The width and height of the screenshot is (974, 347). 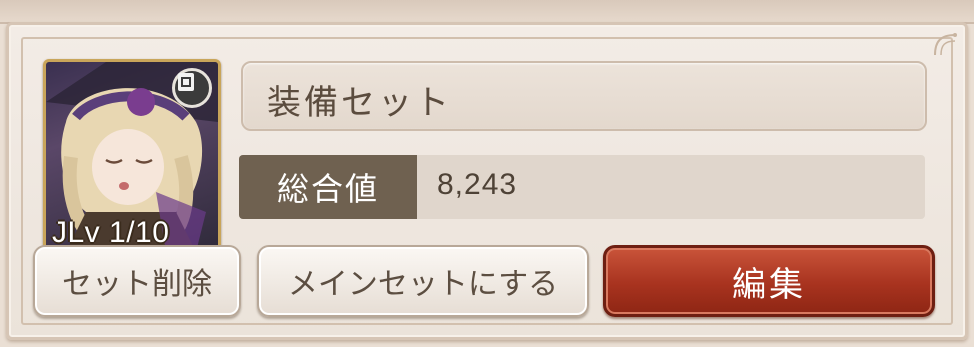 What do you see at coordinates (132, 157) in the screenshot?
I see `character-portrait: JLv 1/10` at bounding box center [132, 157].